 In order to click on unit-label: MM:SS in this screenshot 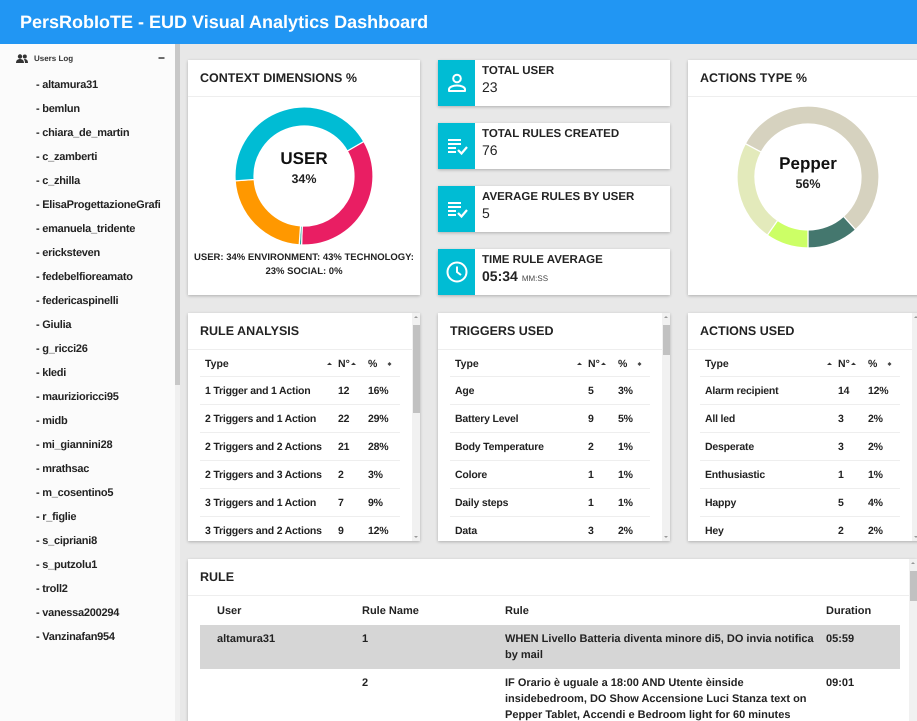, I will do `click(535, 278)`.